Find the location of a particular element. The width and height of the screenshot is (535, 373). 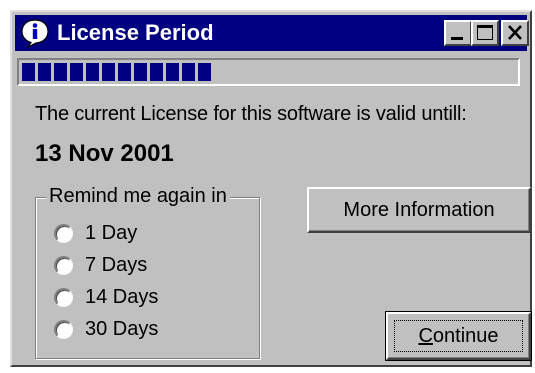

continue-label: Continue is located at coordinates (458, 335).